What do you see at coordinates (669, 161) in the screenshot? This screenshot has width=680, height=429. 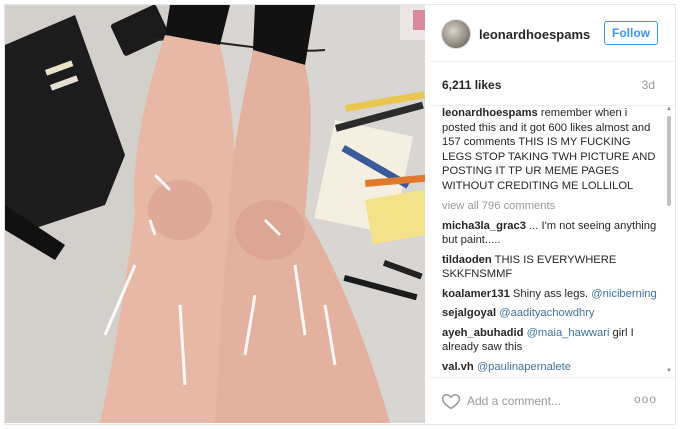 I see `scrollbar-thumb` at bounding box center [669, 161].